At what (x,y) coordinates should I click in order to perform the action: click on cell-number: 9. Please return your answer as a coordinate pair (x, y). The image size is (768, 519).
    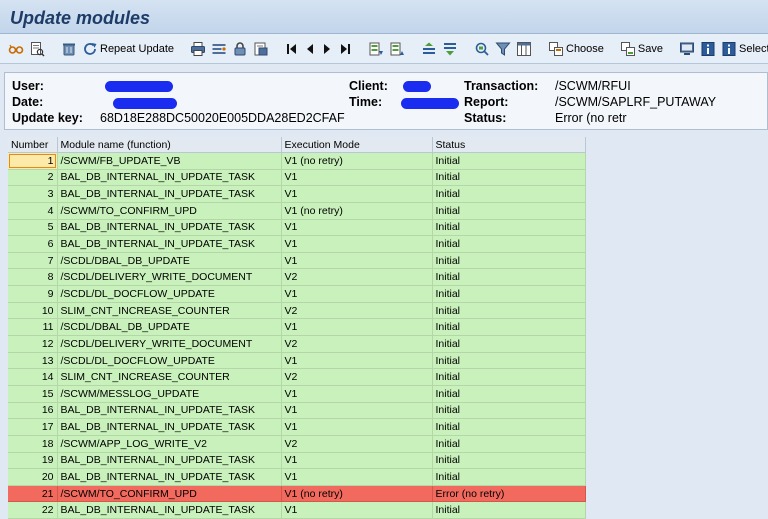
    Looking at the image, I should click on (33, 294).